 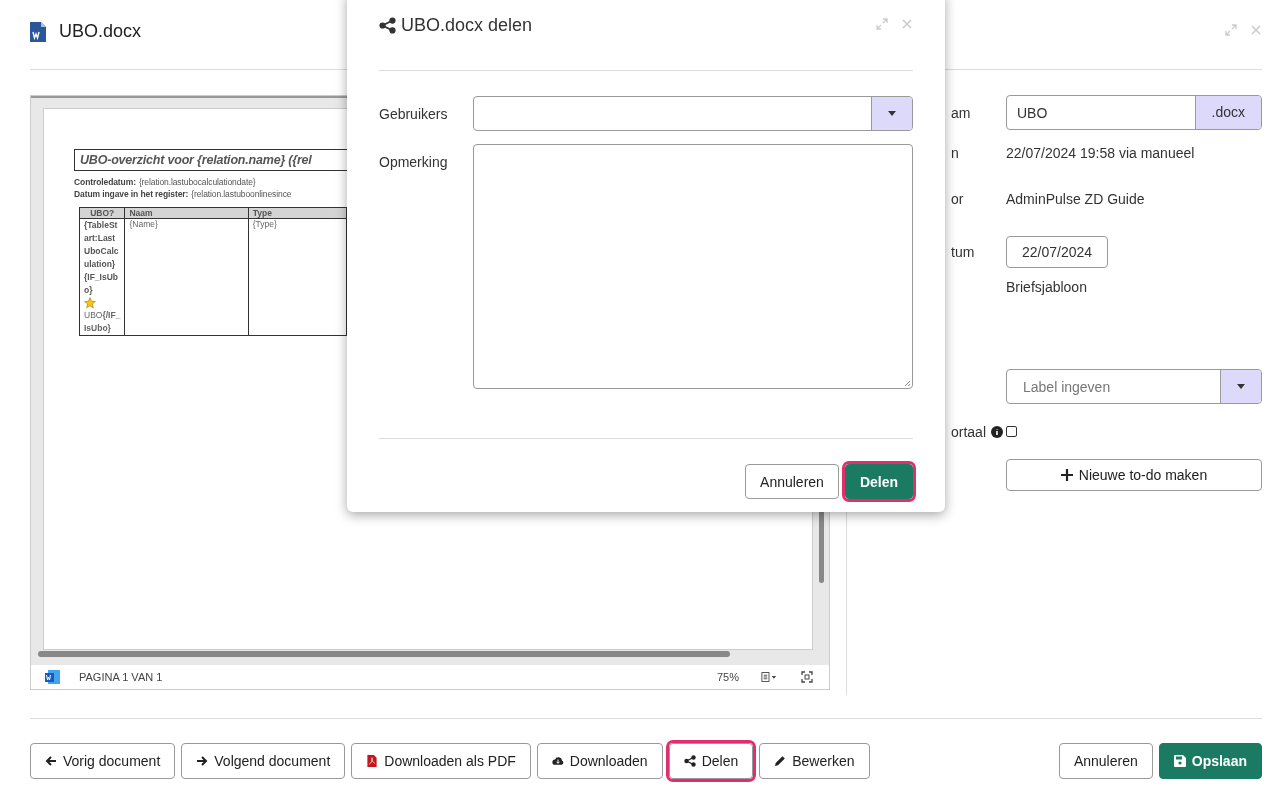 I want to click on cloud-download-icon, so click(x=557, y=761).